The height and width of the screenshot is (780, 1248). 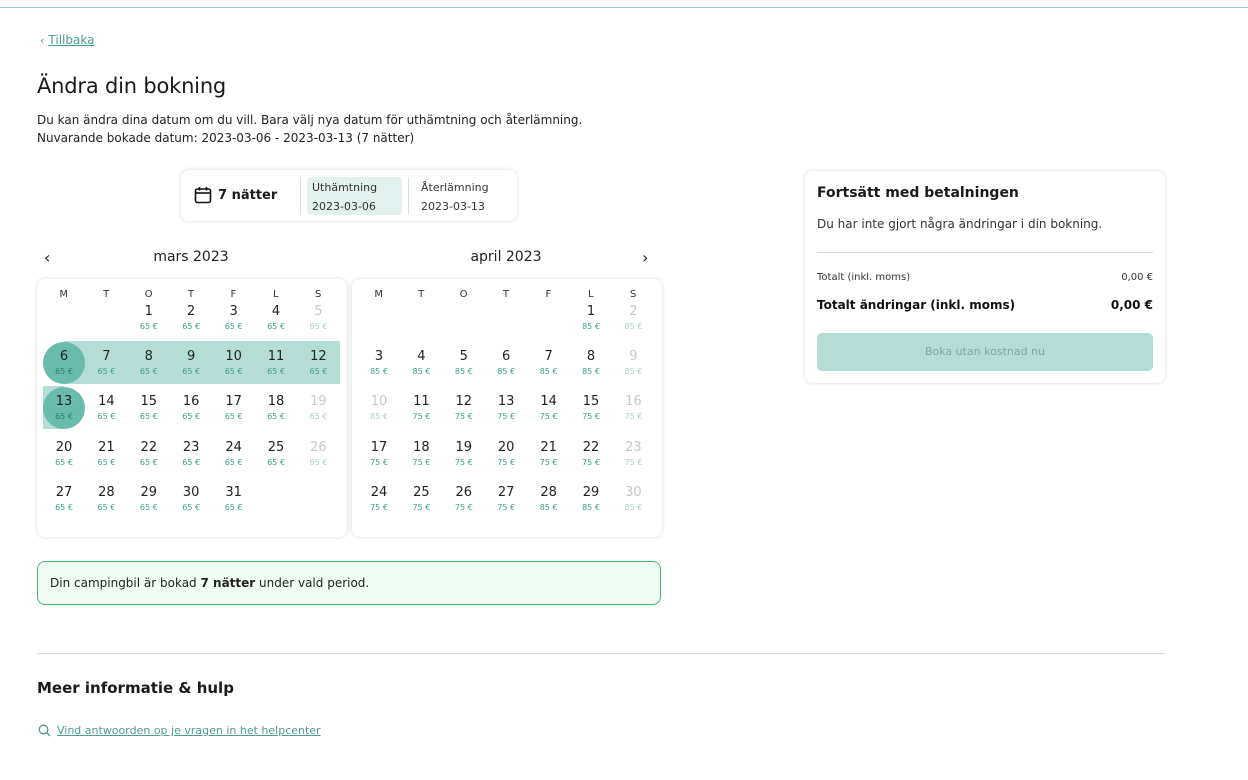 What do you see at coordinates (633, 408) in the screenshot?
I see `calendar-day: 16 75 €` at bounding box center [633, 408].